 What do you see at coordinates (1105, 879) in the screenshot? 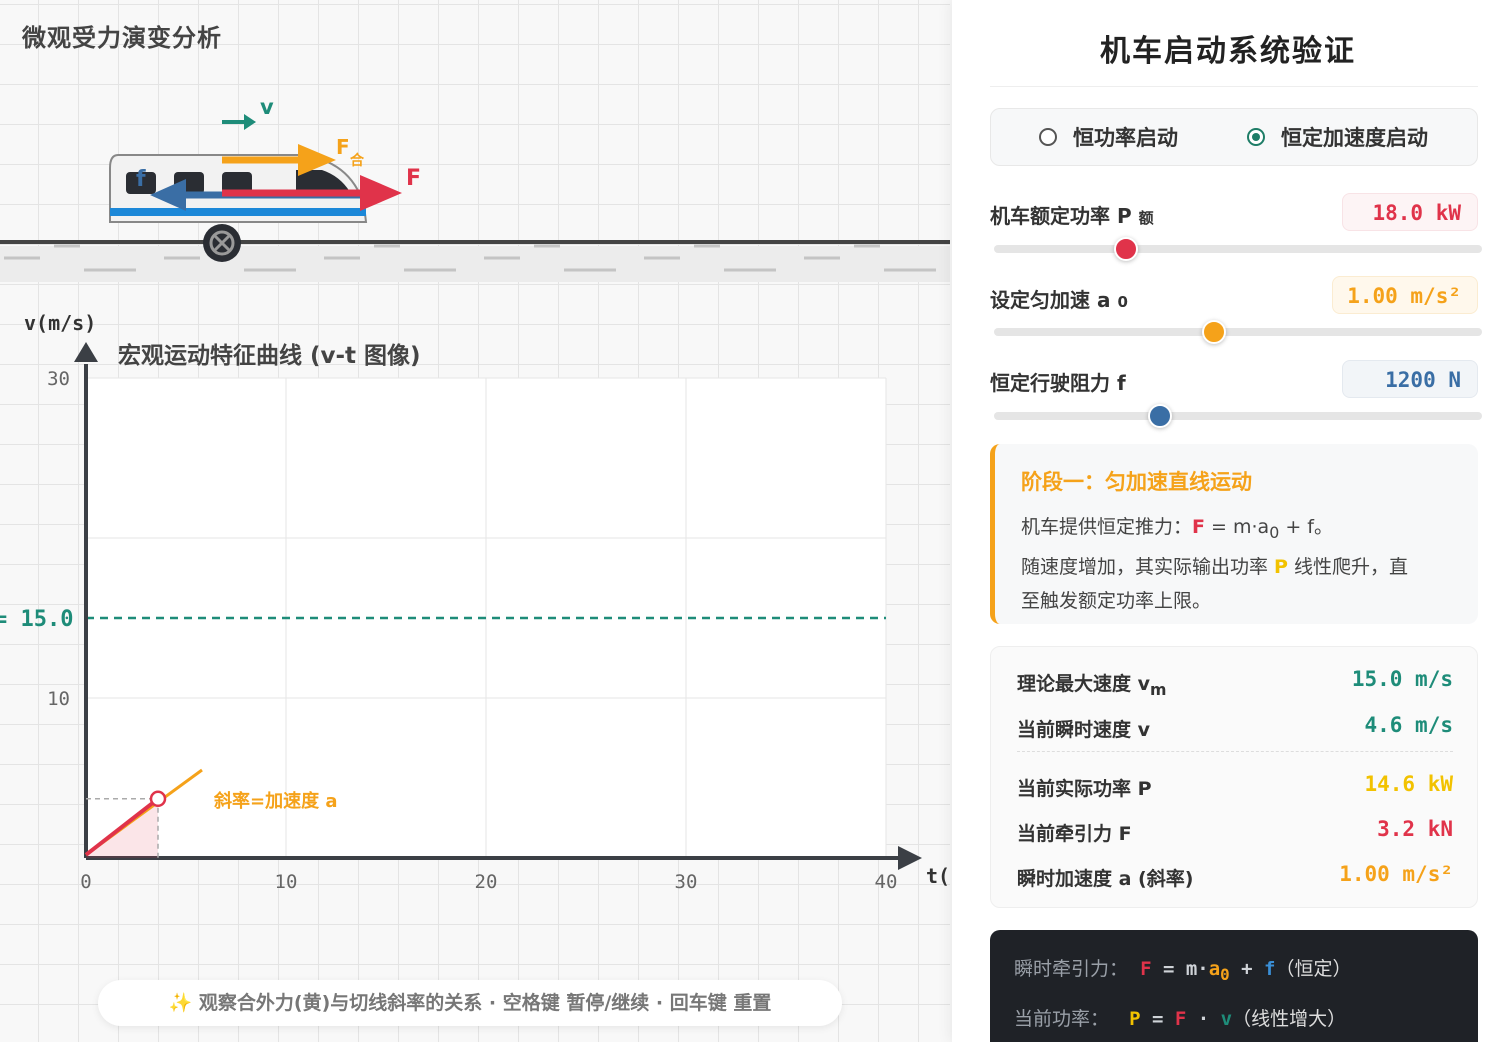
I see `stat-label-accel: 瞬时加速度 a (斜率)` at bounding box center [1105, 879].